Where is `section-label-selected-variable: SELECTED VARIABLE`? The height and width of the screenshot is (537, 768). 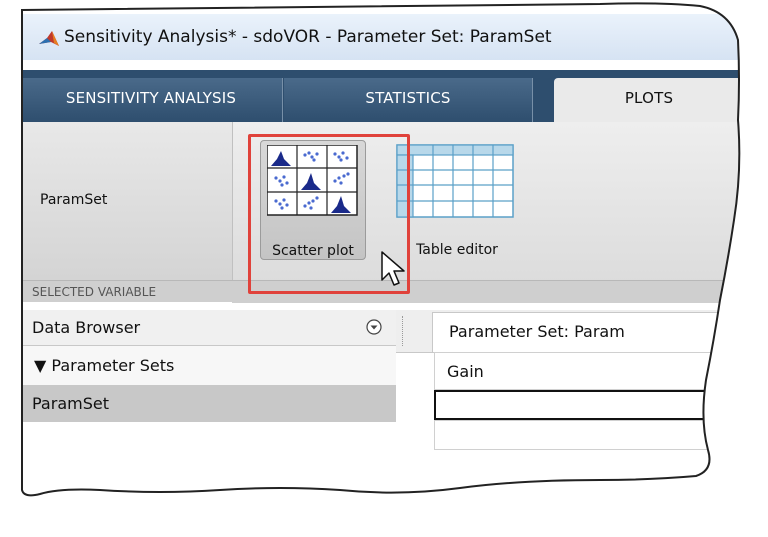 section-label-selected-variable: SELECTED VARIABLE is located at coordinates (126, 291).